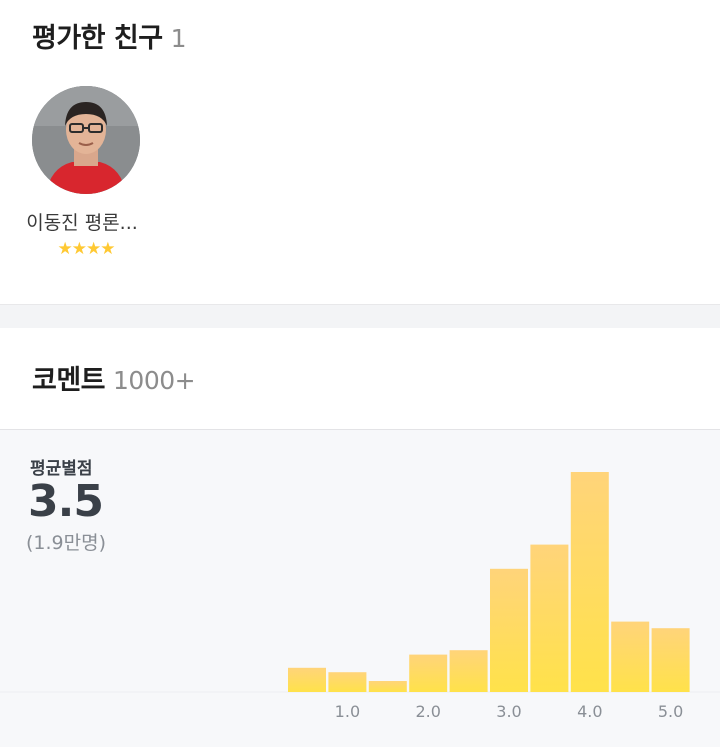  I want to click on section-divider, so click(360, 316).